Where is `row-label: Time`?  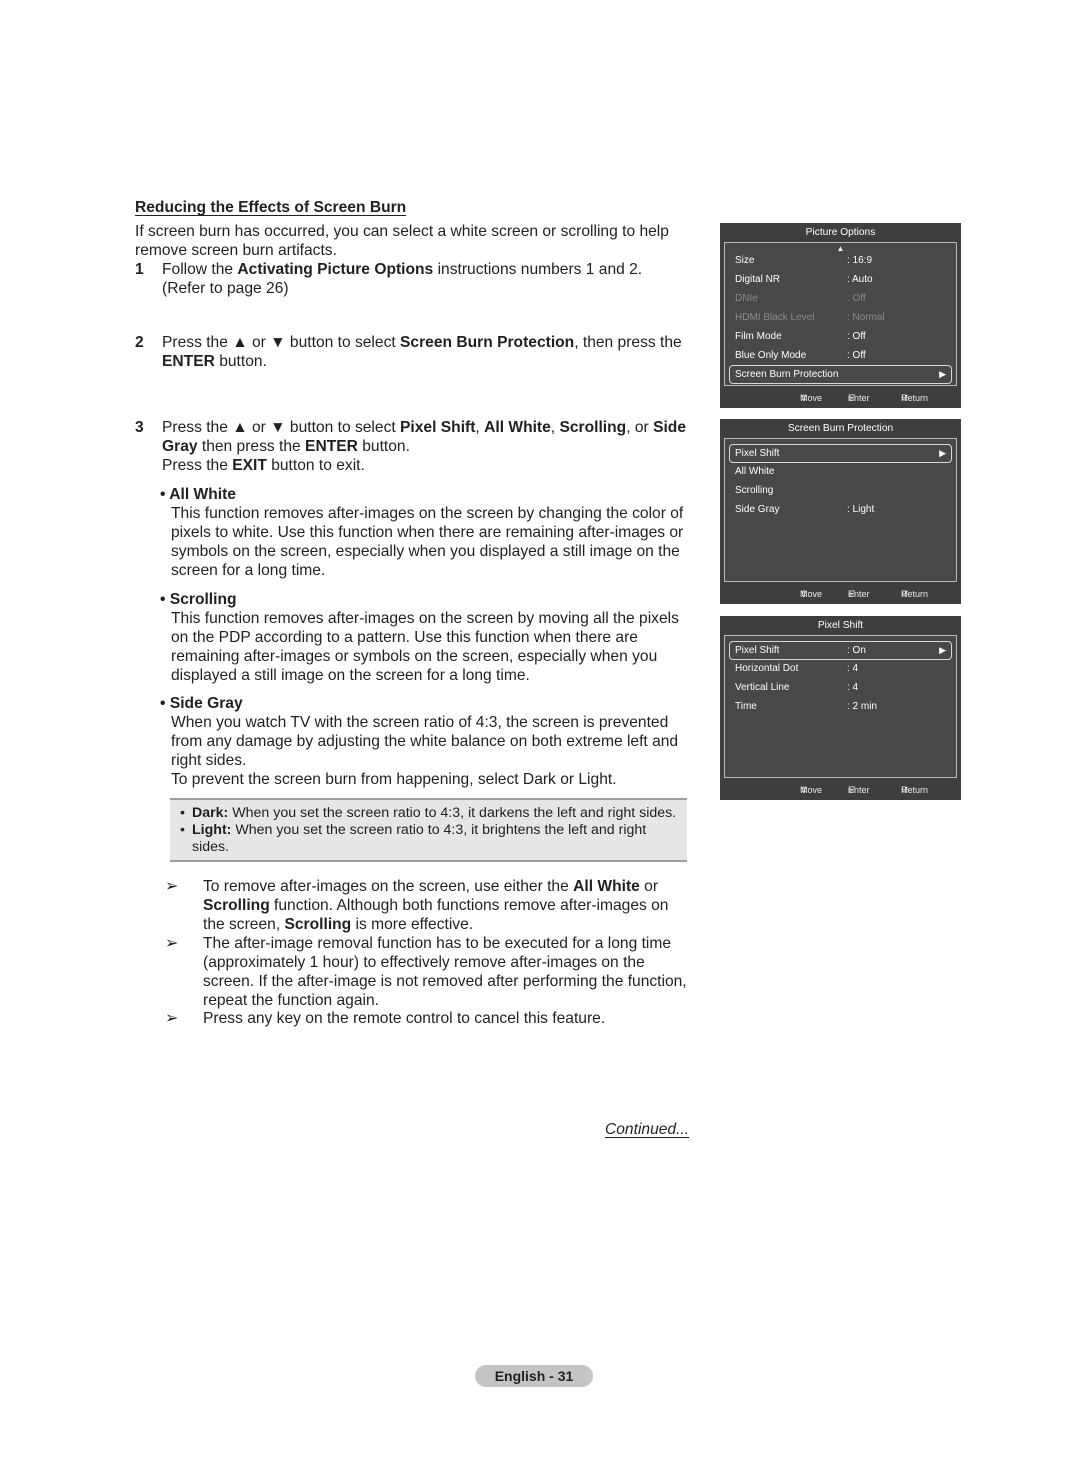 row-label: Time is located at coordinates (746, 706).